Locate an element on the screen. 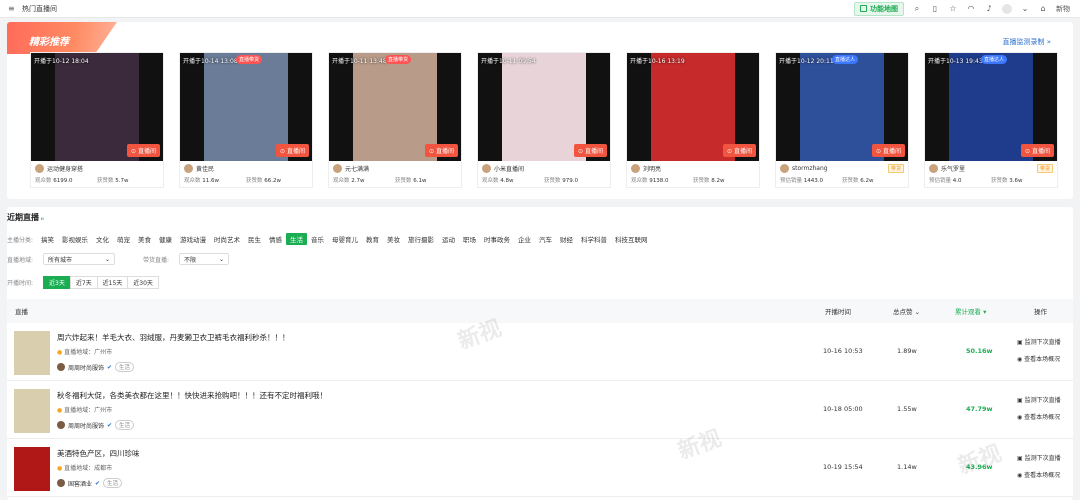 This screenshot has width=1080, height=500. chevron-down-icon: ⌄ is located at coordinates (1025, 9).